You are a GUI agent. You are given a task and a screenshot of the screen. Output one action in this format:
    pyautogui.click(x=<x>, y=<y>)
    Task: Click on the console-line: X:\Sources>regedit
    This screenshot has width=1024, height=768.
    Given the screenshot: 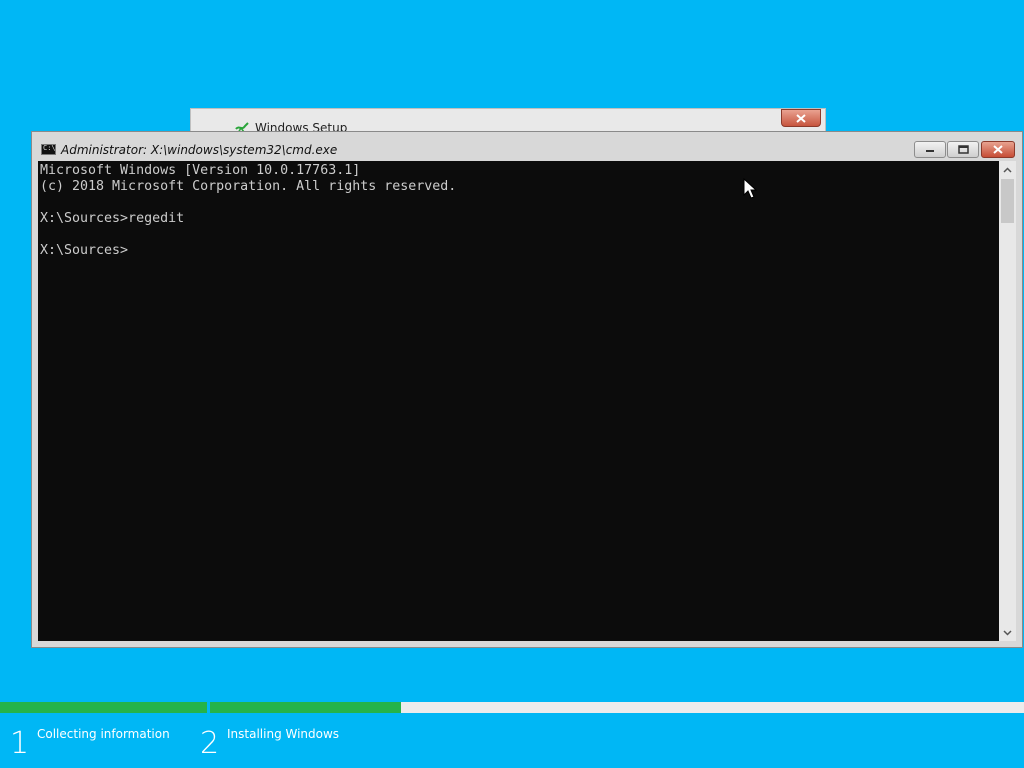 What is the action you would take?
    pyautogui.click(x=112, y=218)
    